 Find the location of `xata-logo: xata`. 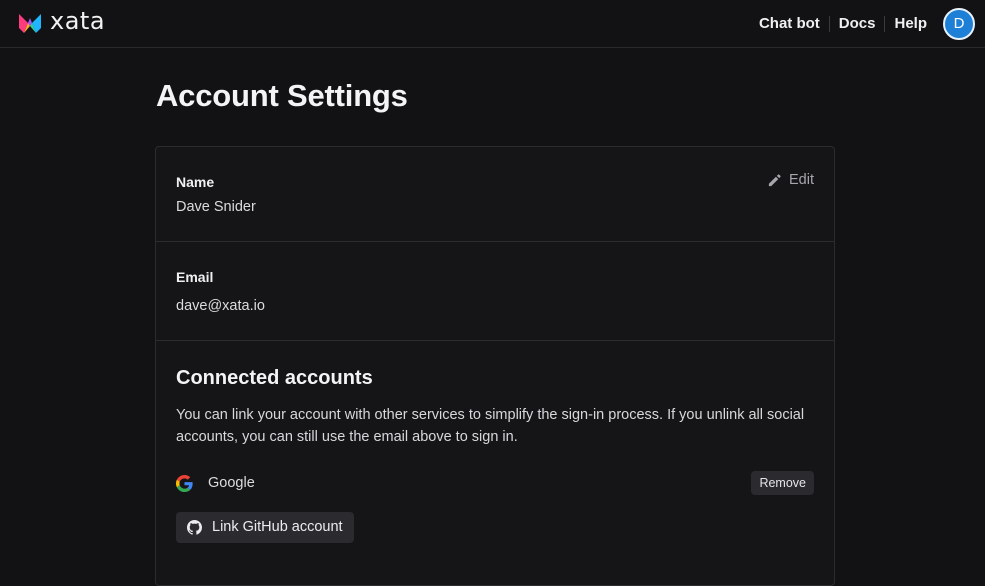

xata-logo: xata is located at coordinates (62, 22).